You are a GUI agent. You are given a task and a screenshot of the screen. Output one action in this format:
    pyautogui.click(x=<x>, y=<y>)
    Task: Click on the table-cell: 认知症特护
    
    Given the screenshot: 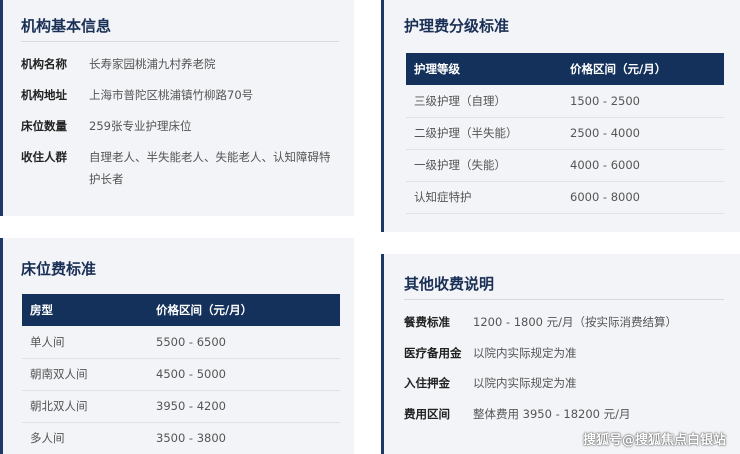 What is the action you would take?
    pyautogui.click(x=488, y=197)
    